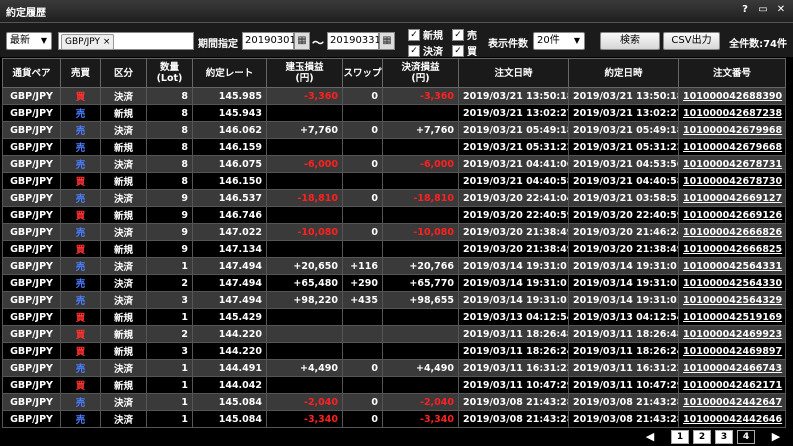 The image size is (793, 446). Describe the element at coordinates (745, 10) in the screenshot. I see `help-icon: ?` at that location.